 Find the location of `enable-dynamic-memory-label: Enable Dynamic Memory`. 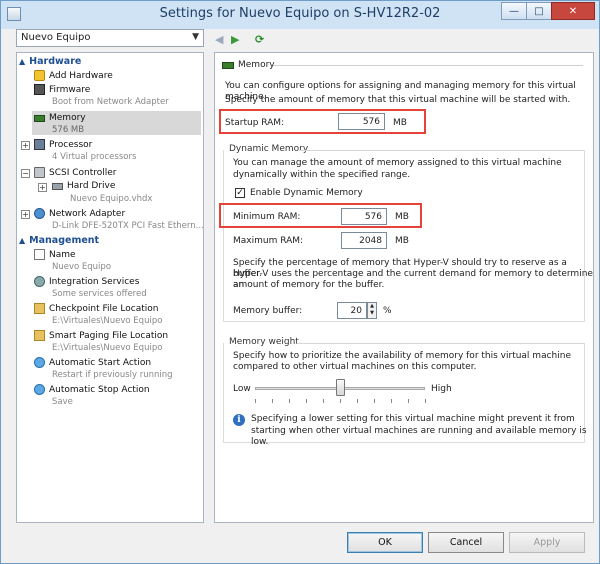

enable-dynamic-memory-label: Enable Dynamic Memory is located at coordinates (306, 193).